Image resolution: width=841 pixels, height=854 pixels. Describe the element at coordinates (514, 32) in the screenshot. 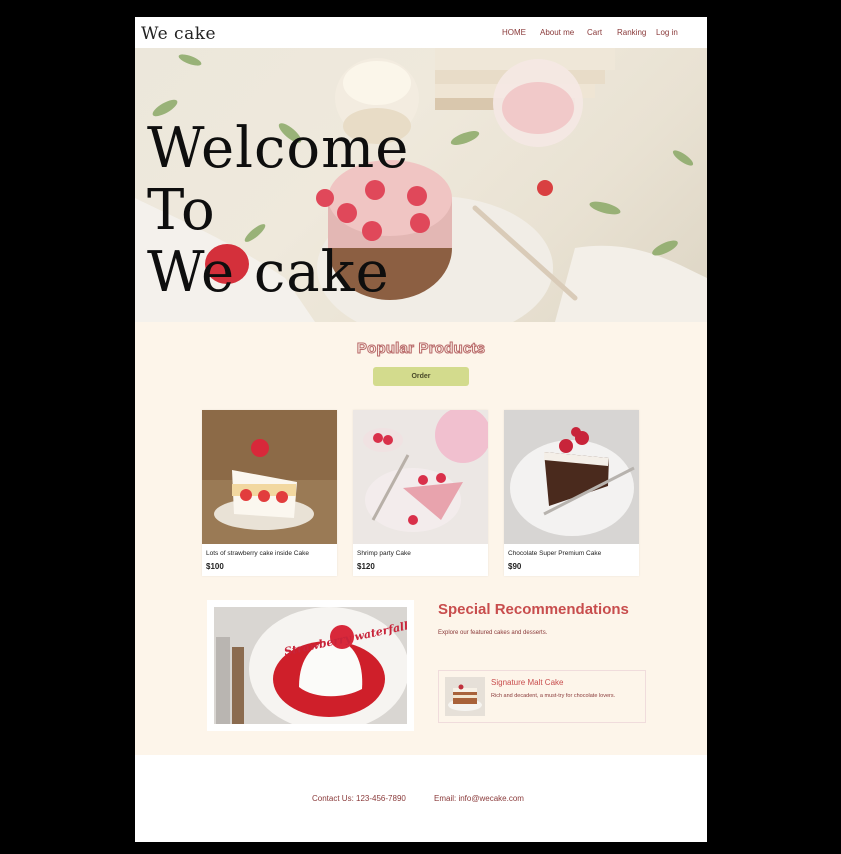

I see `nav-home: HOME` at that location.